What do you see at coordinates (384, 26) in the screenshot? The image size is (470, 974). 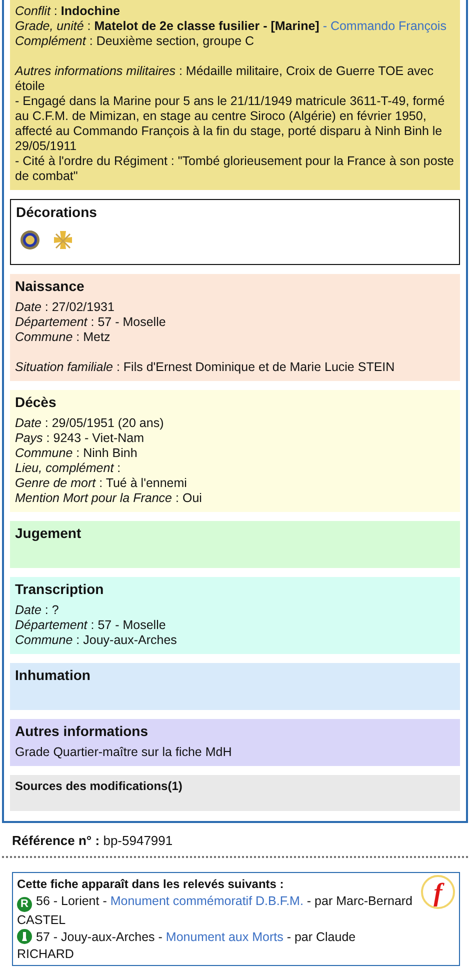 I see `unit-link: - Commando François` at bounding box center [384, 26].